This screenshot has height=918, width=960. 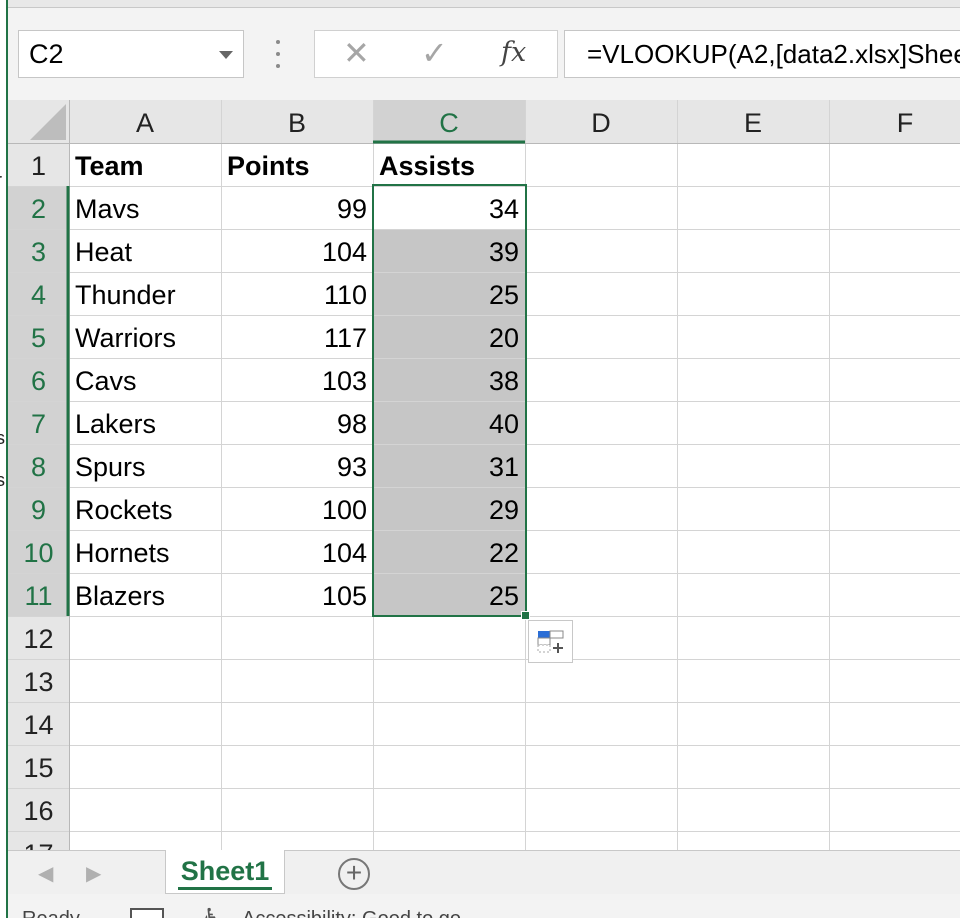 What do you see at coordinates (278, 54) in the screenshot?
I see `grip-icon` at bounding box center [278, 54].